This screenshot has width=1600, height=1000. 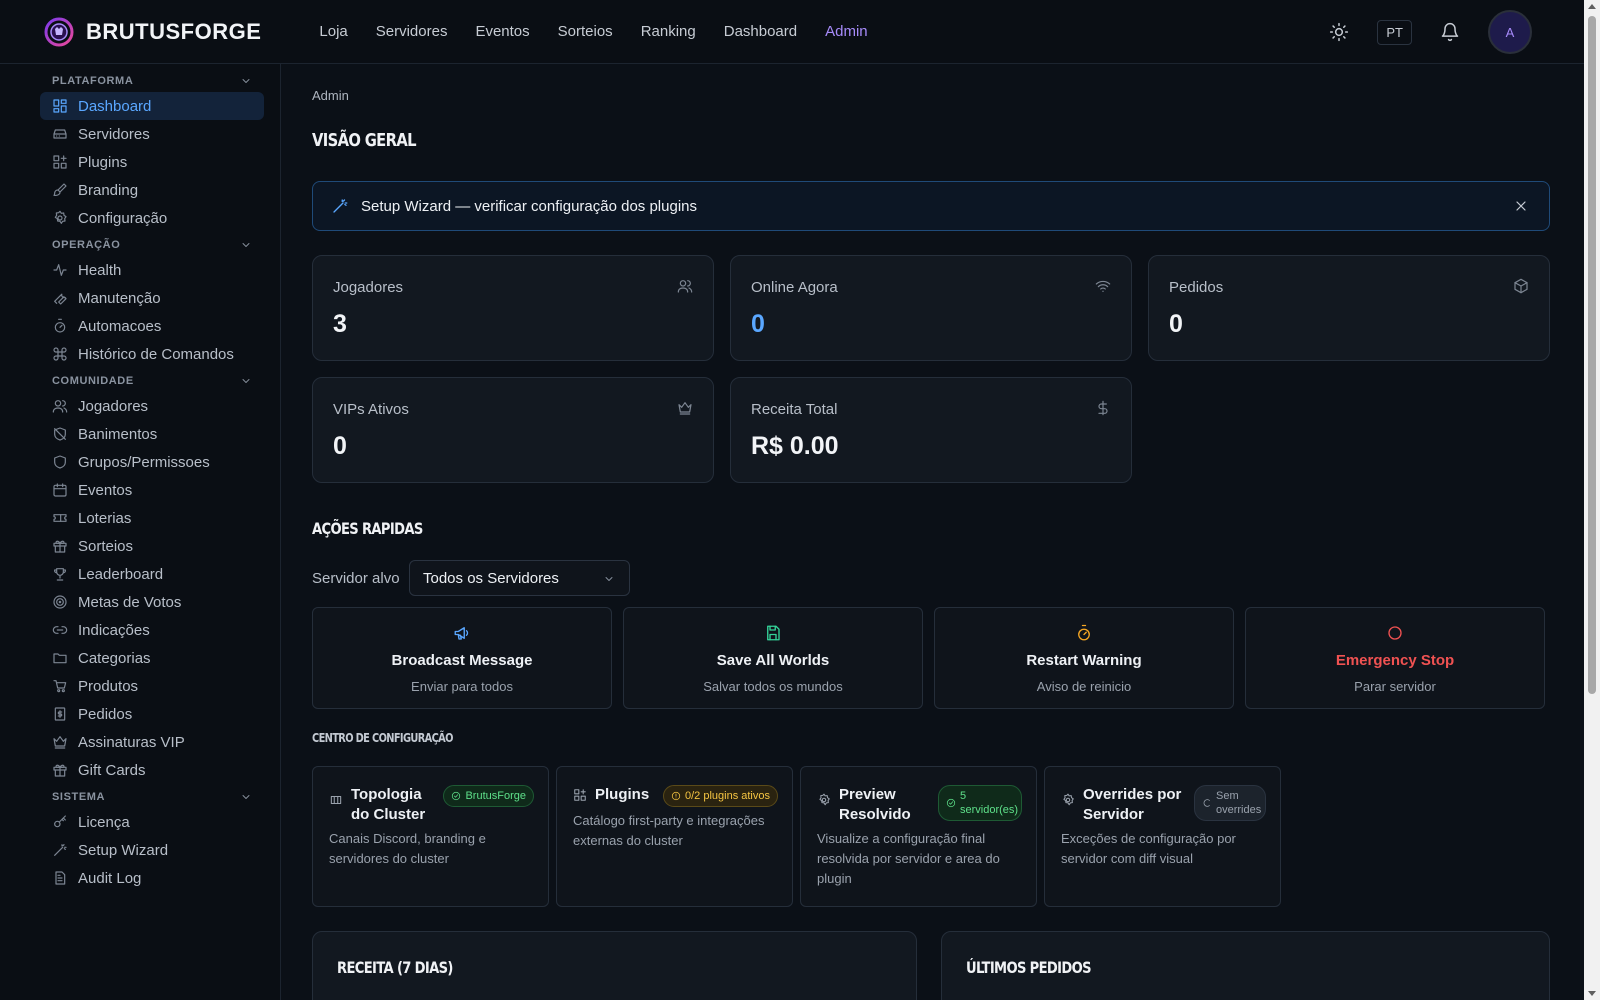 What do you see at coordinates (152, 574) in the screenshot?
I see `sidebar-item-leaderboard: Leaderboard` at bounding box center [152, 574].